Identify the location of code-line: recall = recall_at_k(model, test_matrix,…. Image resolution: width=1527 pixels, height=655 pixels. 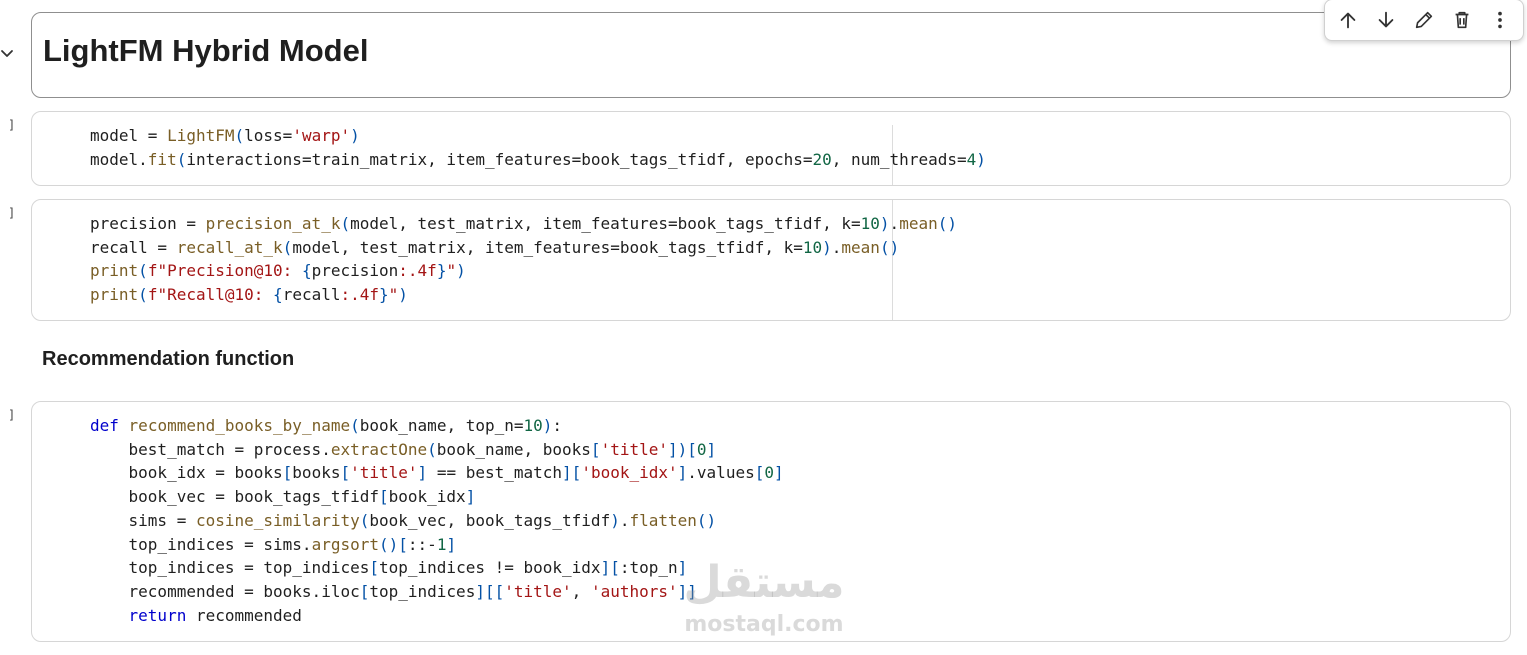
(495, 247).